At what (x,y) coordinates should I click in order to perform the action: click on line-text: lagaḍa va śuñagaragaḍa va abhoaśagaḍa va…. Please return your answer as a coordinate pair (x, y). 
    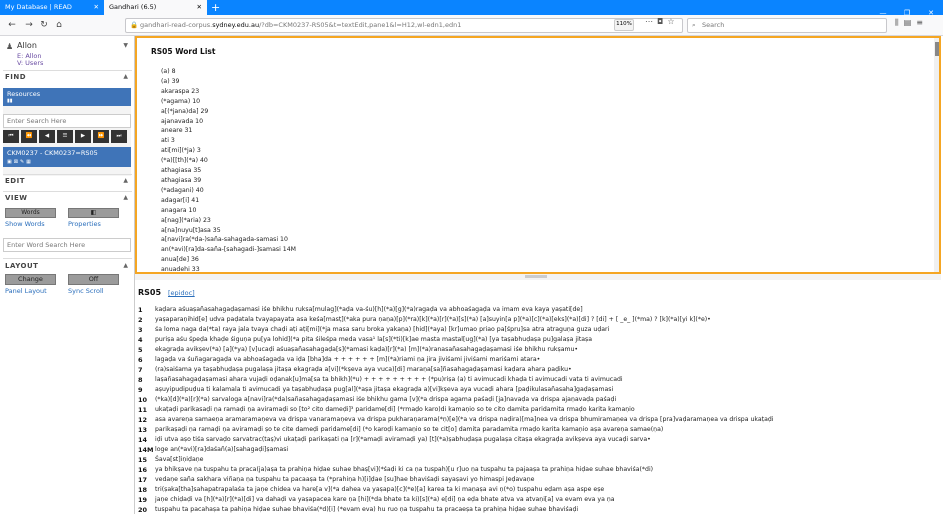
    Looking at the image, I should click on (347, 360).